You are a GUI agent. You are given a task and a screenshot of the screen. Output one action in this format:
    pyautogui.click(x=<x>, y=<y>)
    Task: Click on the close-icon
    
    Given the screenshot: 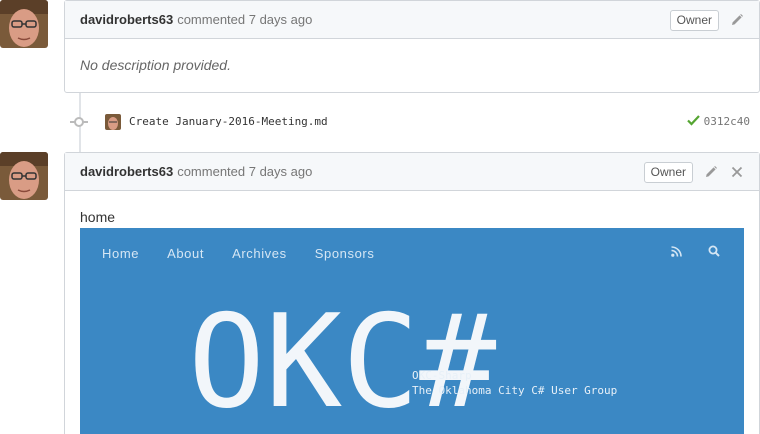 What is the action you would take?
    pyautogui.click(x=737, y=172)
    